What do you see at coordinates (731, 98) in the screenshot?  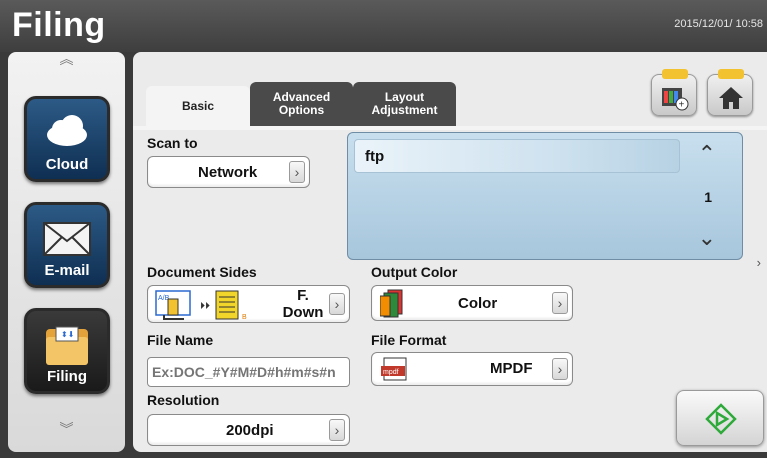 I see `home-icon` at bounding box center [731, 98].